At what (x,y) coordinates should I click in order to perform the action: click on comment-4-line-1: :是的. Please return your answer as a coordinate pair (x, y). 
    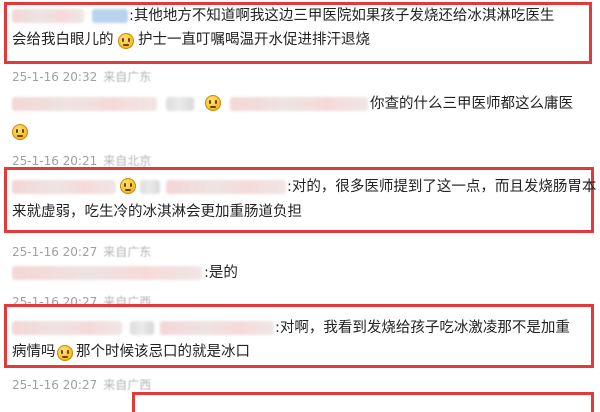
    Looking at the image, I should click on (221, 273).